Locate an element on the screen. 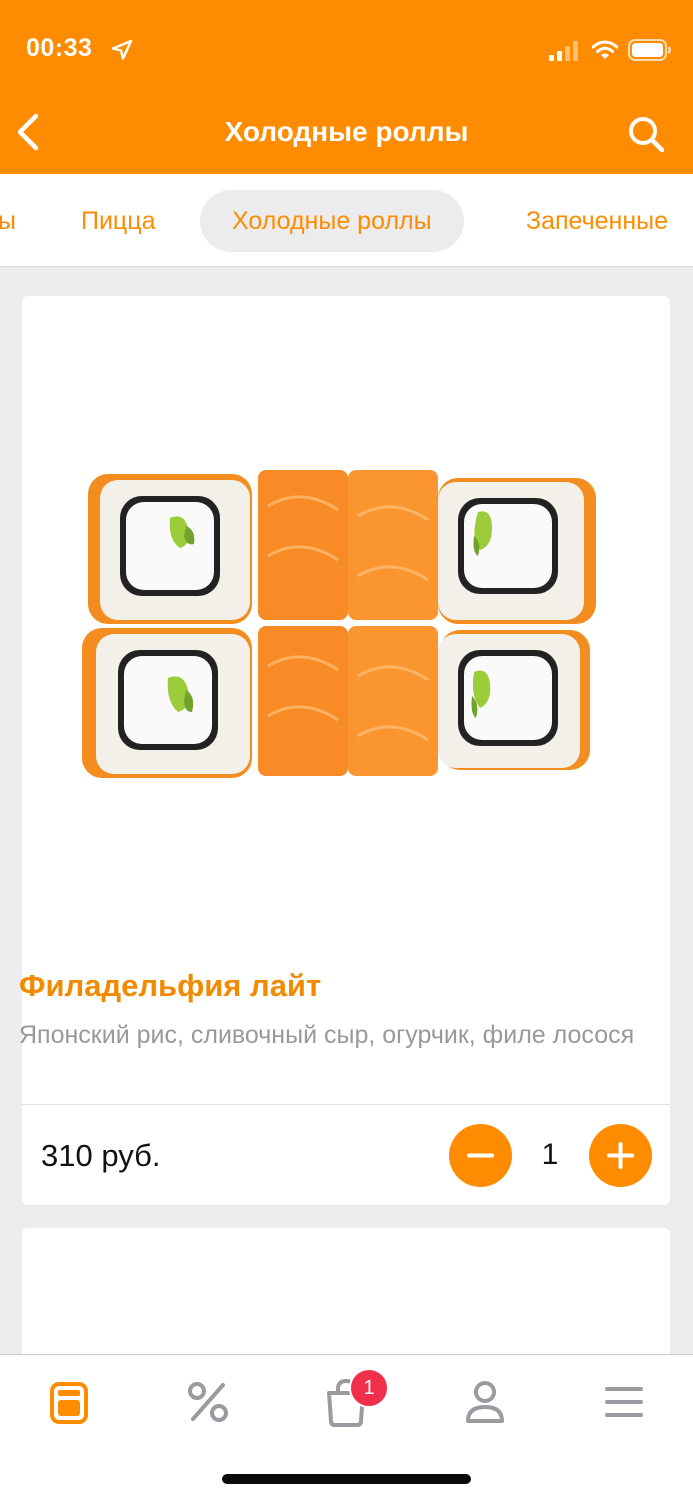 The height and width of the screenshot is (1501, 693). decrease-quantity-button is located at coordinates (480, 1155).